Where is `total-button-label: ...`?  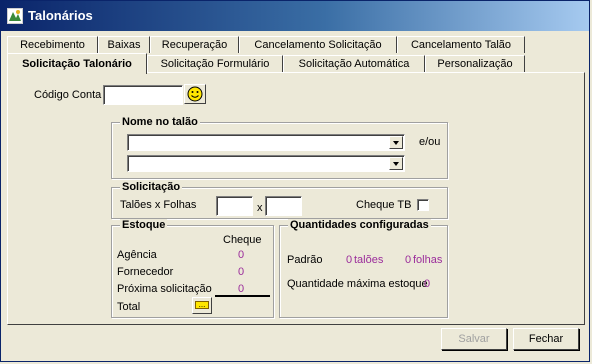 total-button-label: ... is located at coordinates (202, 305).